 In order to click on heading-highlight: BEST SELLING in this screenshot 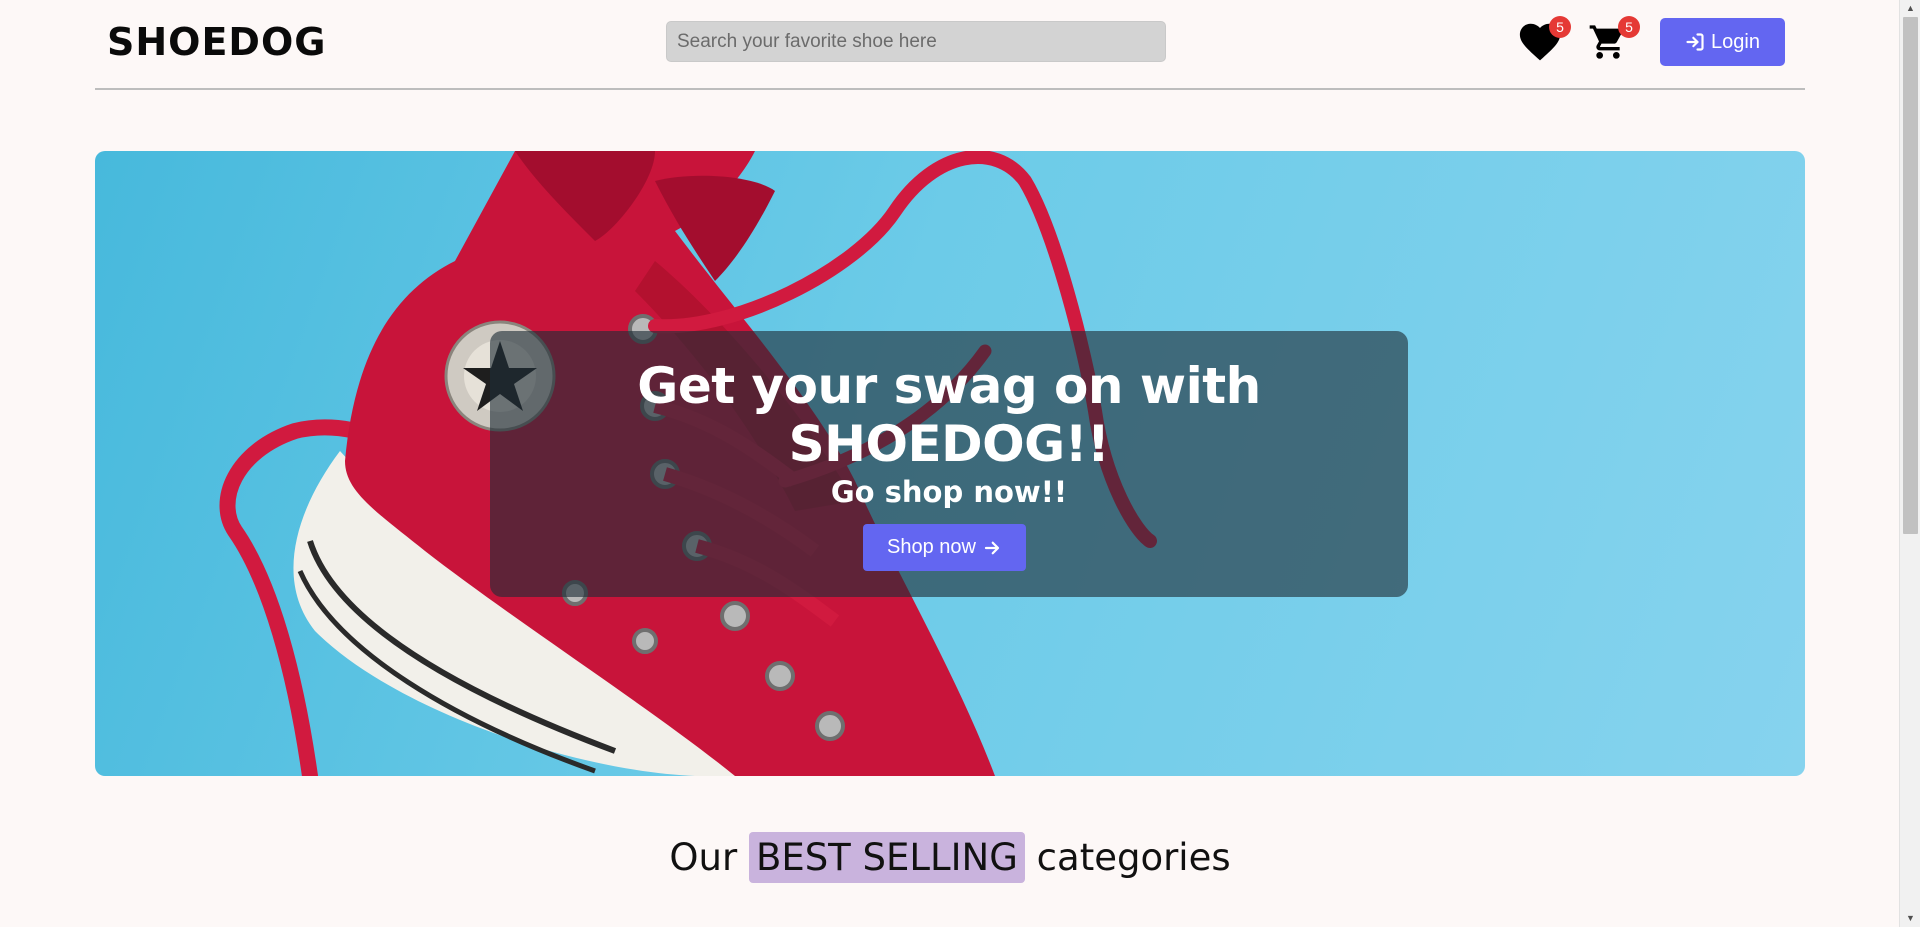, I will do `click(886, 857)`.